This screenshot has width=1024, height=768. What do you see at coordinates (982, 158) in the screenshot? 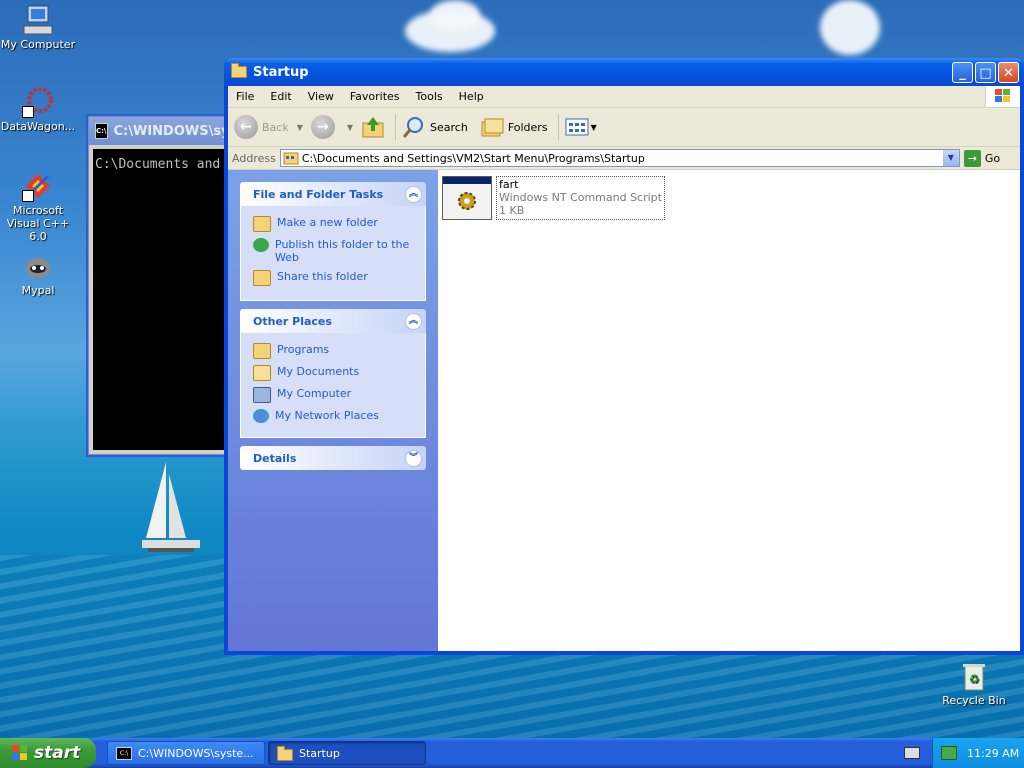
I see `go-button: → Go` at bounding box center [982, 158].